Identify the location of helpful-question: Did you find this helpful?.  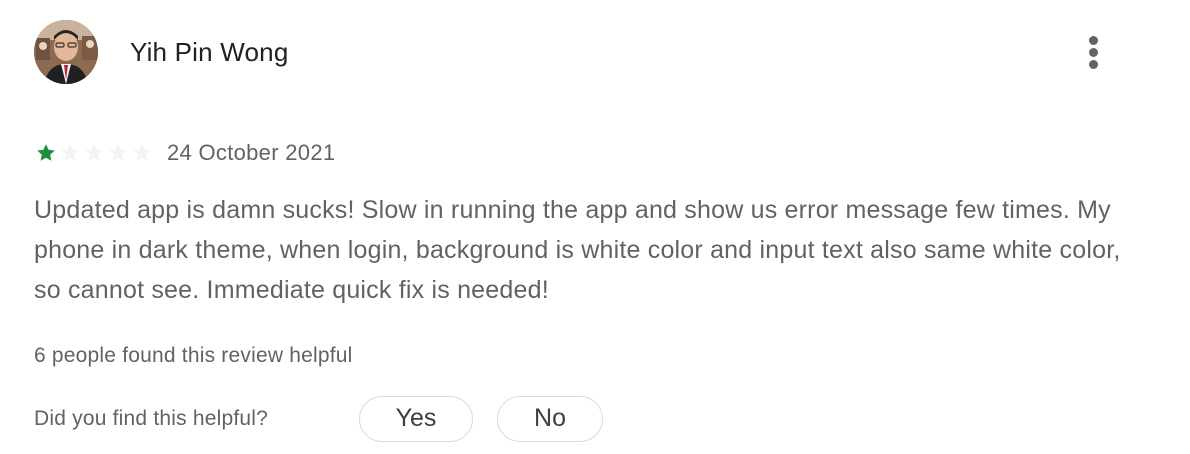
(151, 418).